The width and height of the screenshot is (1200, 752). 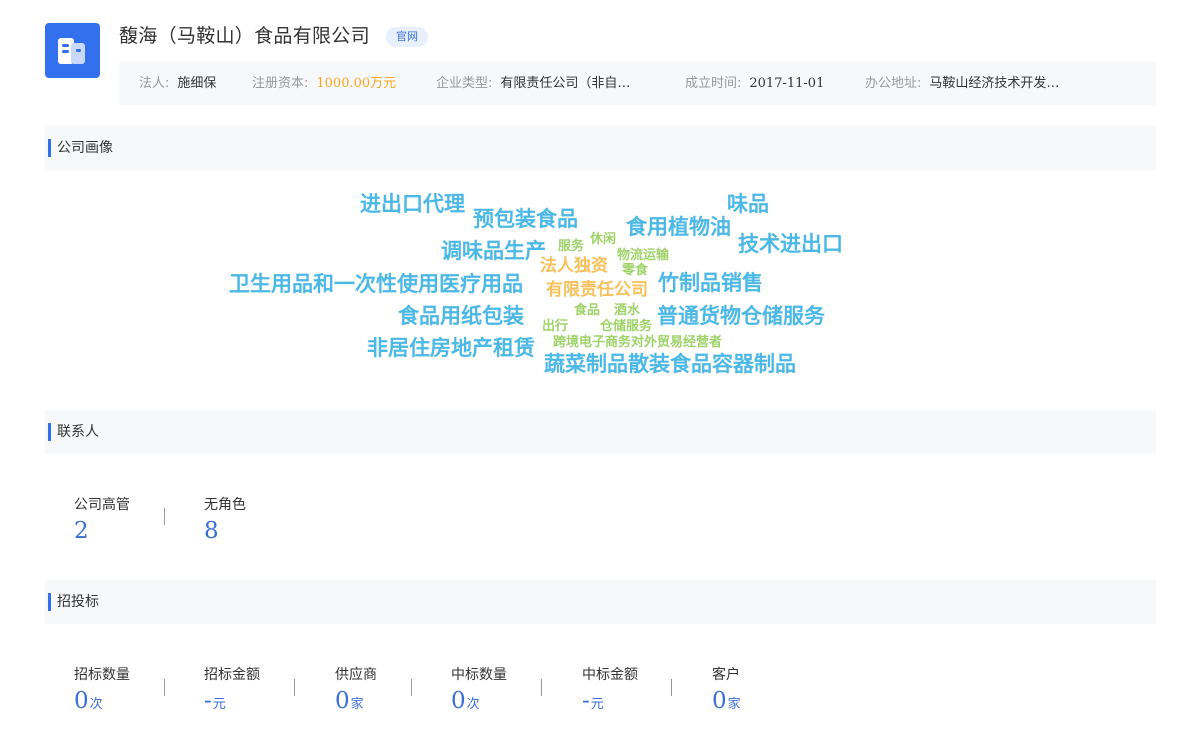 What do you see at coordinates (85, 148) in the screenshot?
I see `section-title: 公司画像` at bounding box center [85, 148].